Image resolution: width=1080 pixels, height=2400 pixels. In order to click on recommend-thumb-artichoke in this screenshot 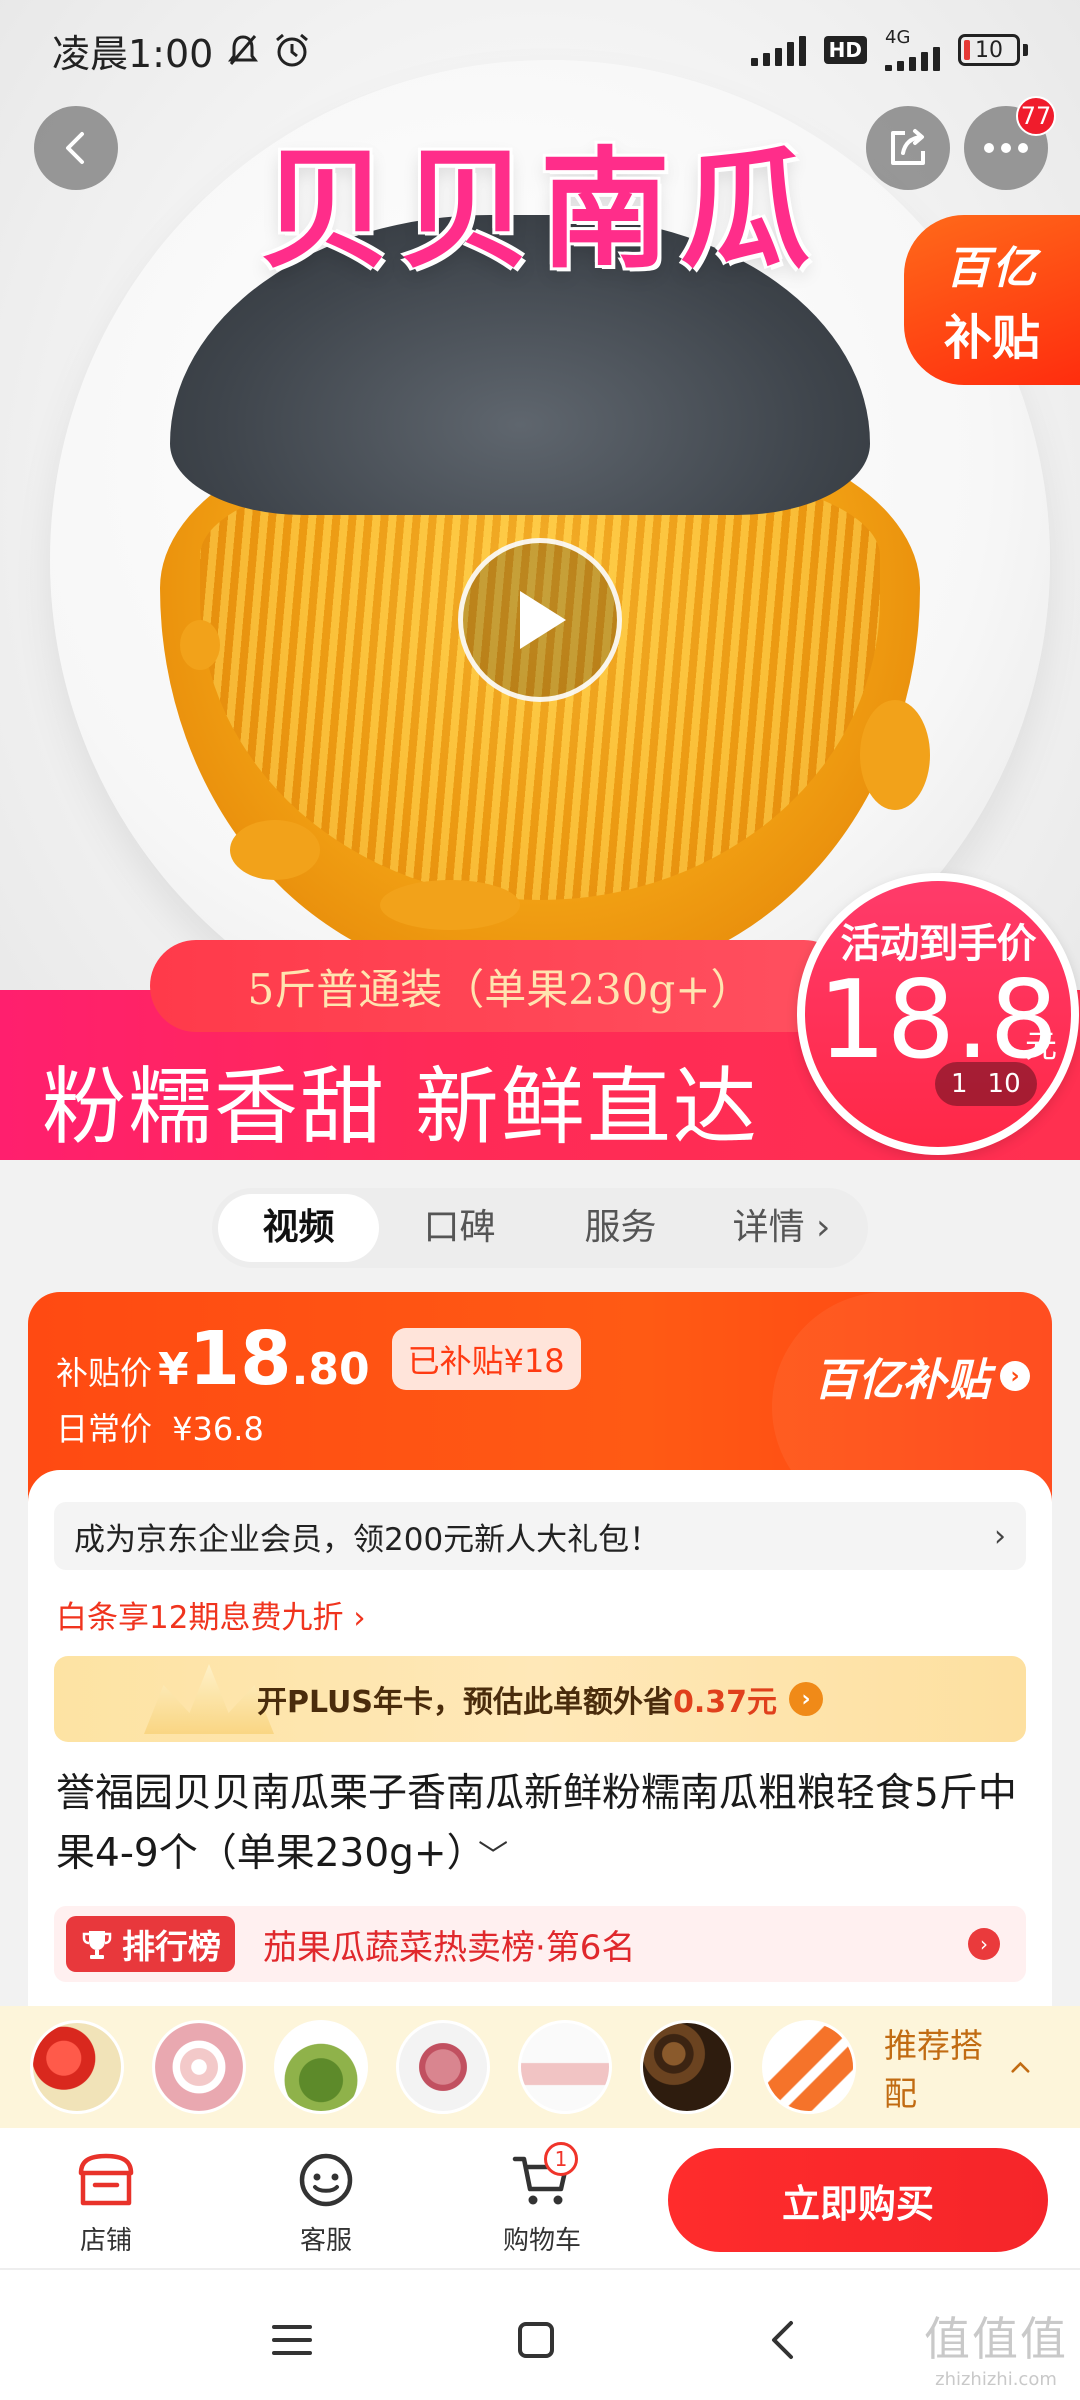, I will do `click(321, 2067)`.